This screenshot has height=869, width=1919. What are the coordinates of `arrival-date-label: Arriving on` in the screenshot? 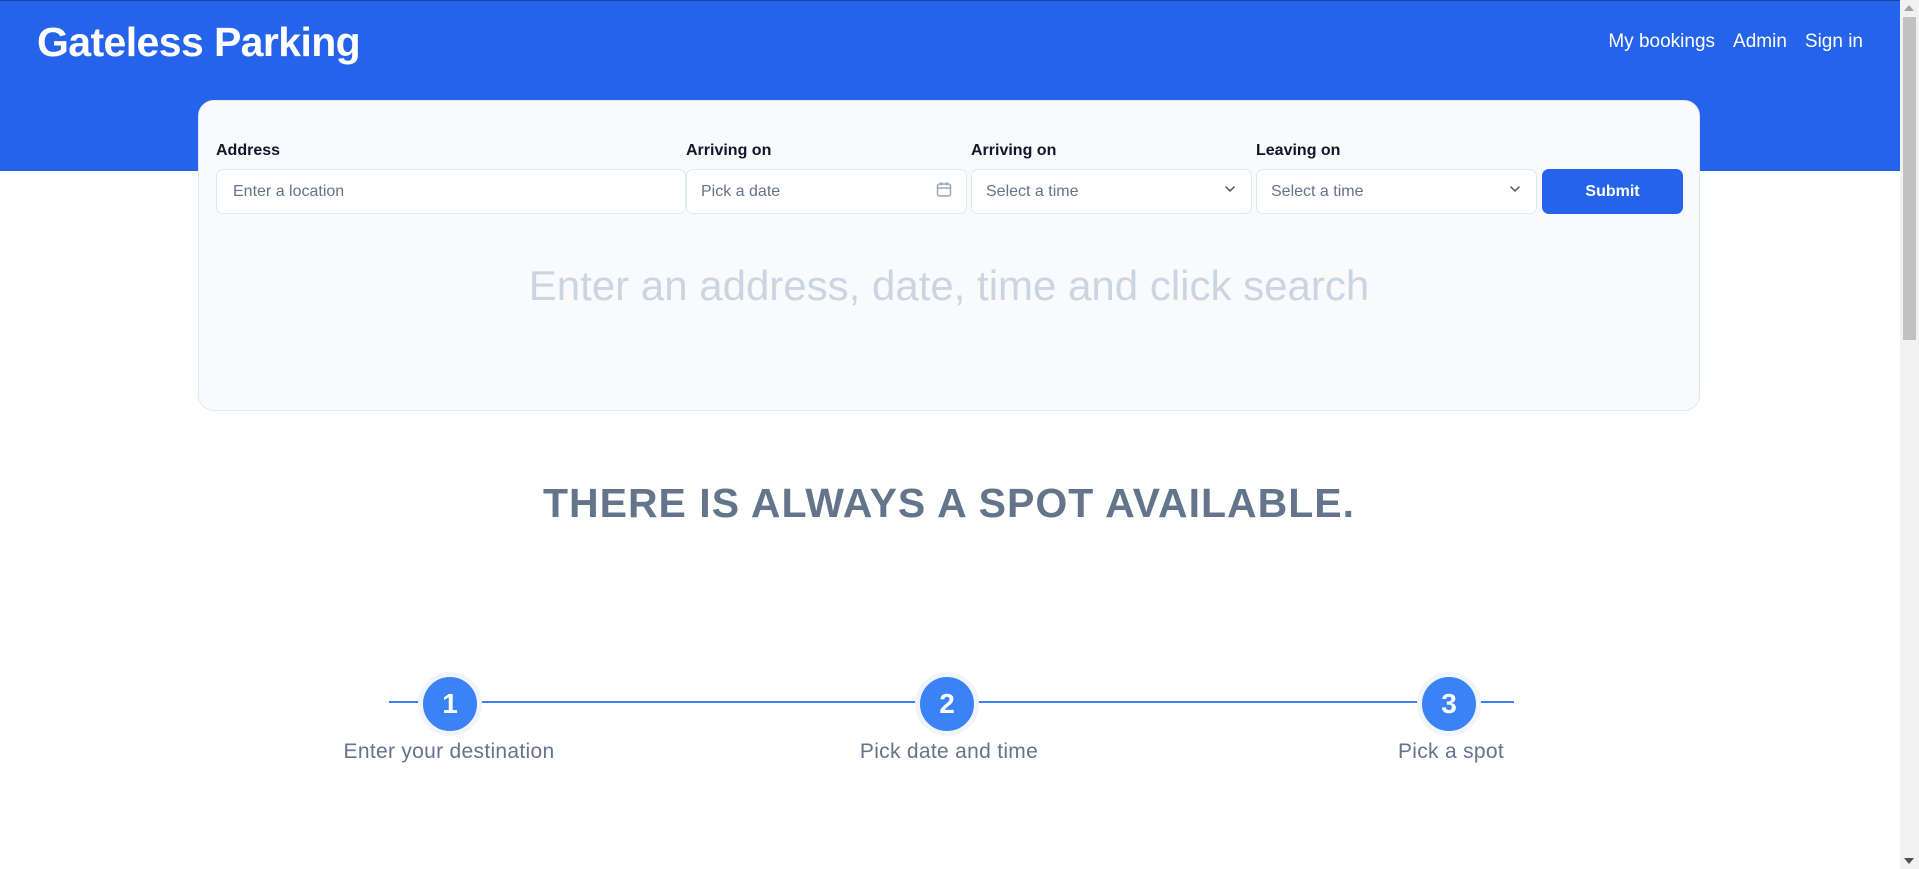 It's located at (729, 150).